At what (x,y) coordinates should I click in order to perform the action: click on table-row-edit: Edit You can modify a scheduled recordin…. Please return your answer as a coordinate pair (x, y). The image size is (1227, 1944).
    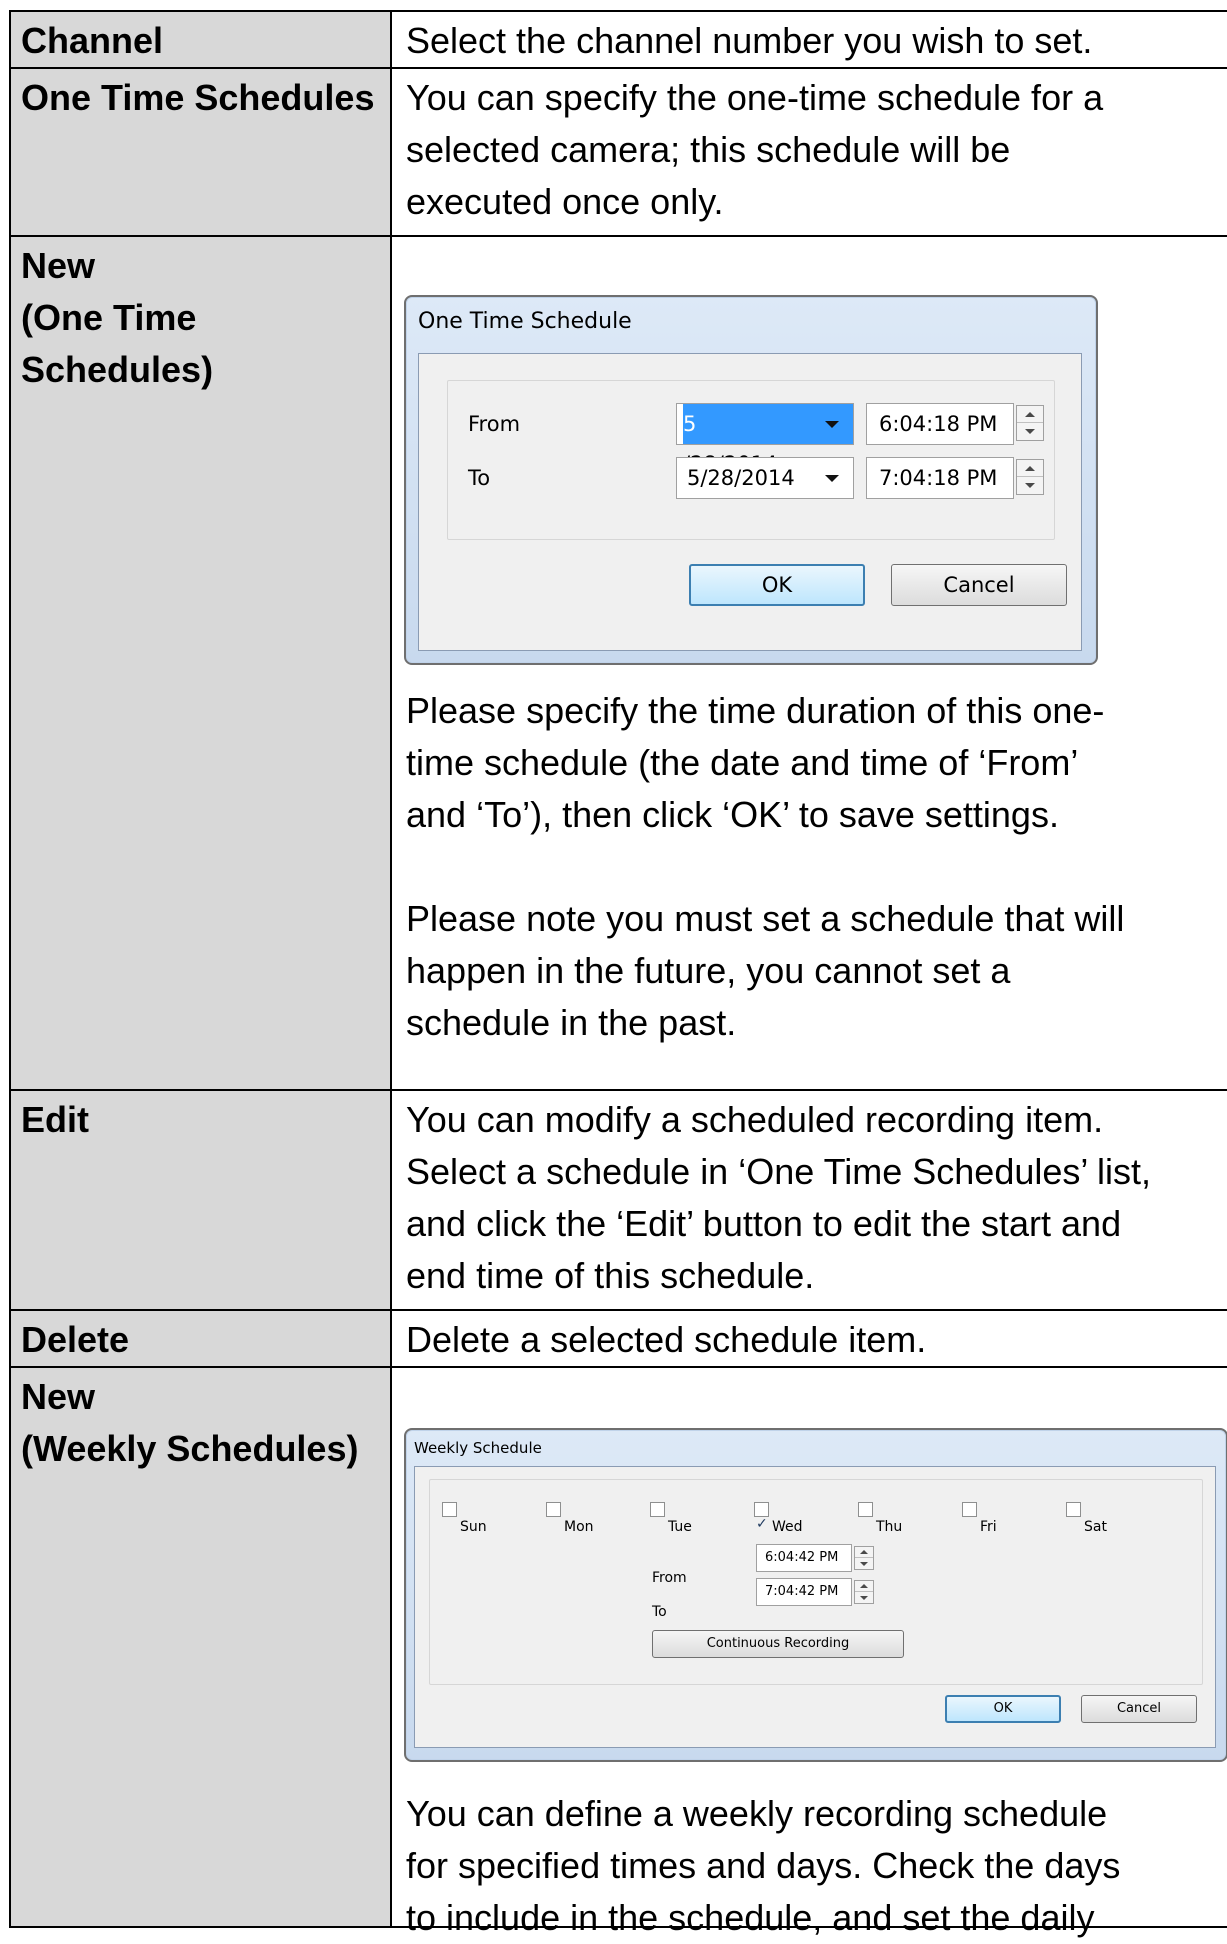
    Looking at the image, I should click on (618, 1200).